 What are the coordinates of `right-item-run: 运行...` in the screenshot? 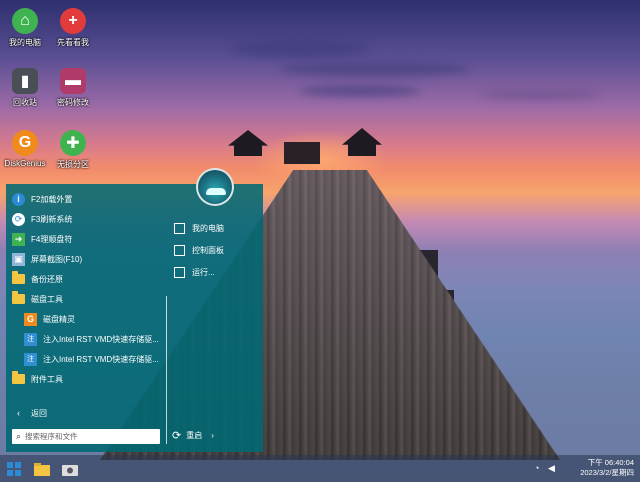 It's located at (194, 272).